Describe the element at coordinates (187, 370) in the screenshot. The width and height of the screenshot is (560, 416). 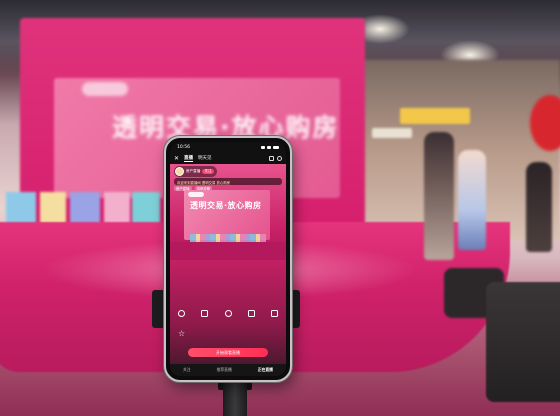
I see `nav-item-follow: 关注` at that location.